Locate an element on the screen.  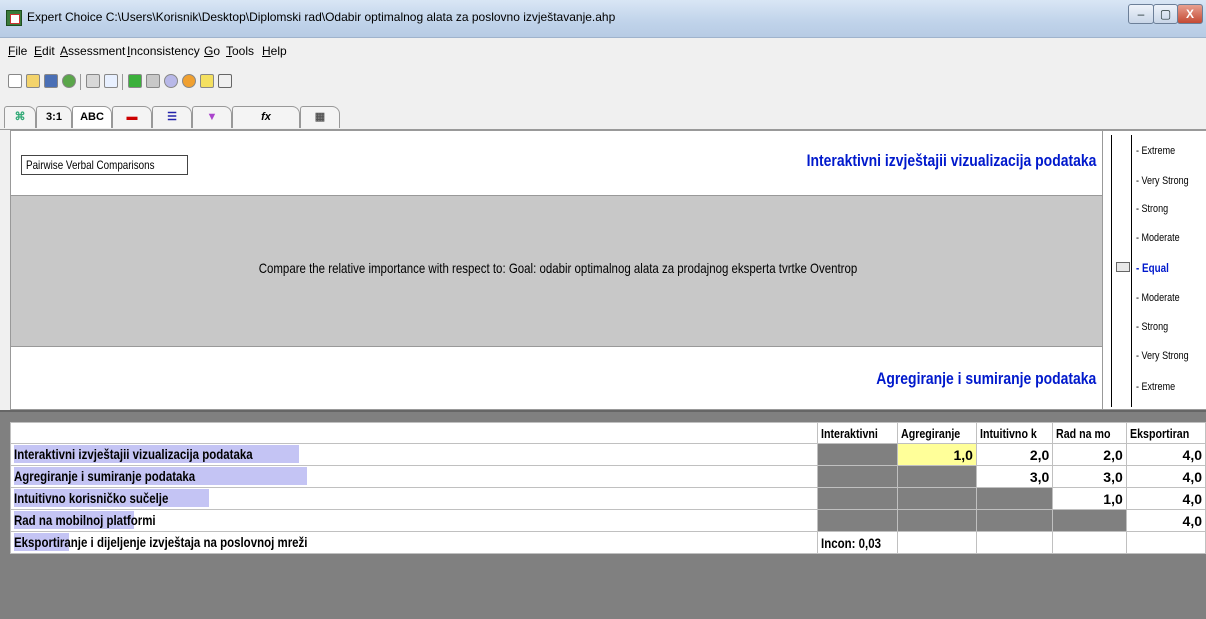
tab-verbal: ABC is located at coordinates (92, 117).